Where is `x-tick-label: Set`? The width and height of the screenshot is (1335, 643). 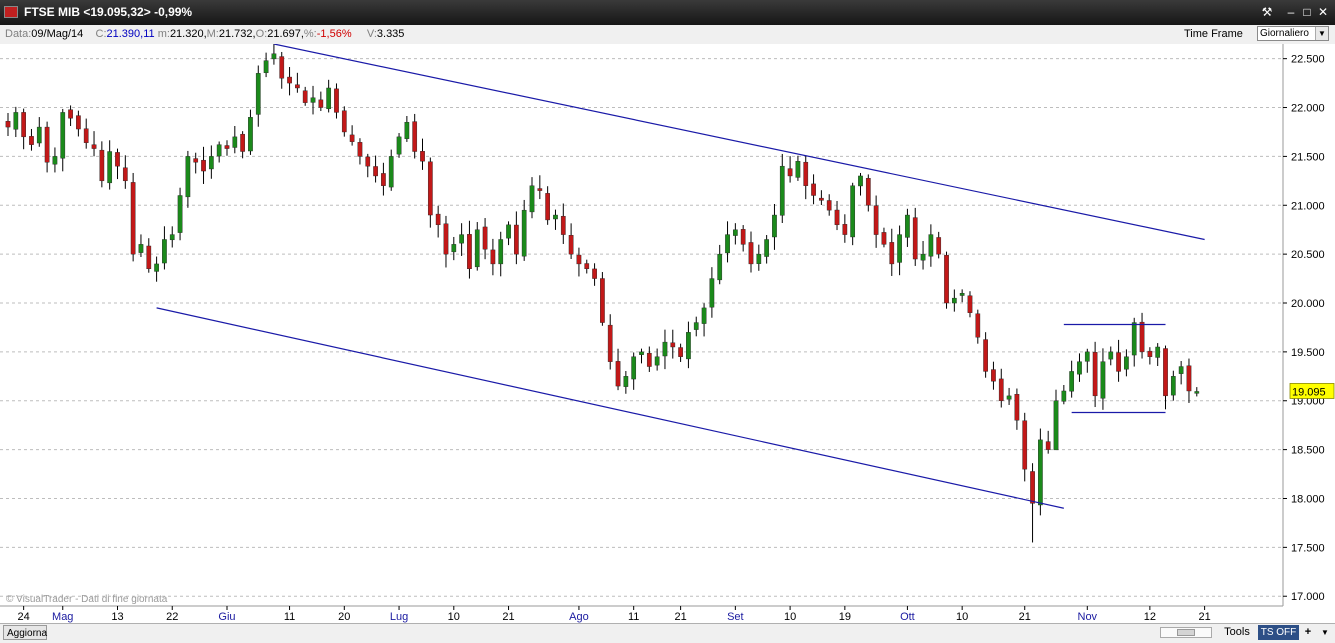
x-tick-label: Set is located at coordinates (735, 617).